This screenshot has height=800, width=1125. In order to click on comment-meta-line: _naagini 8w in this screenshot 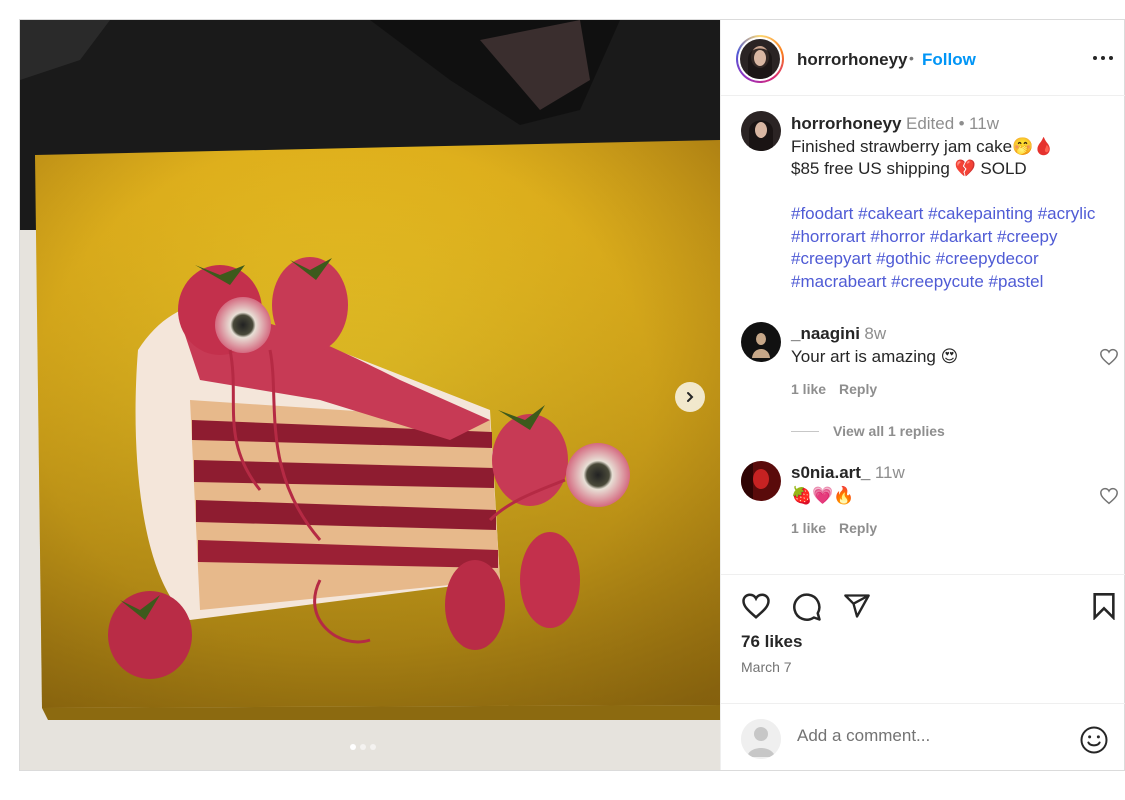, I will do `click(838, 334)`.